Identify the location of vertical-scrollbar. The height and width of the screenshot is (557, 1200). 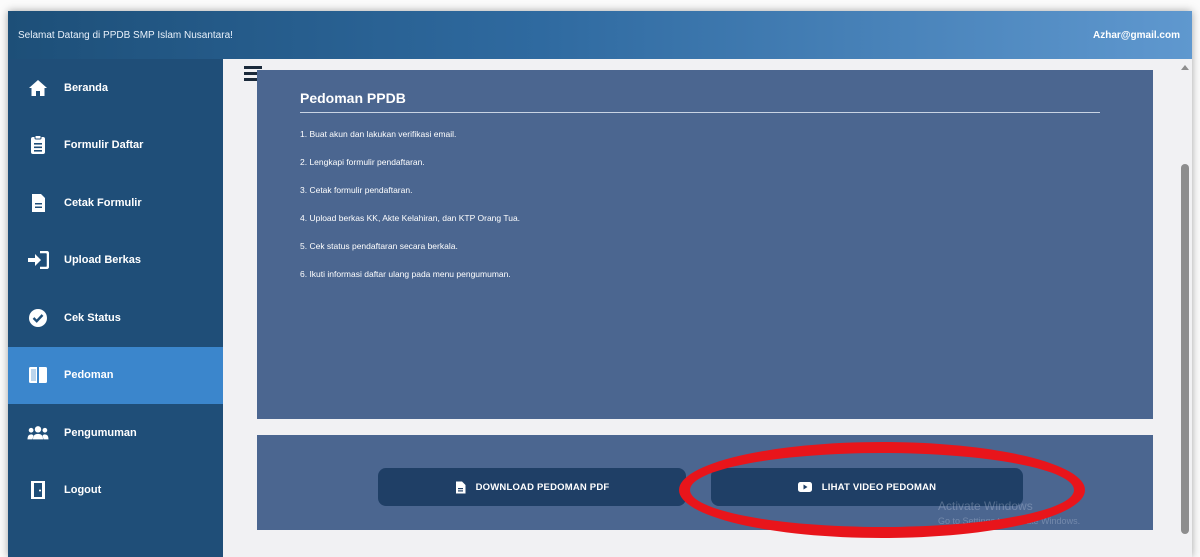
(1185, 308).